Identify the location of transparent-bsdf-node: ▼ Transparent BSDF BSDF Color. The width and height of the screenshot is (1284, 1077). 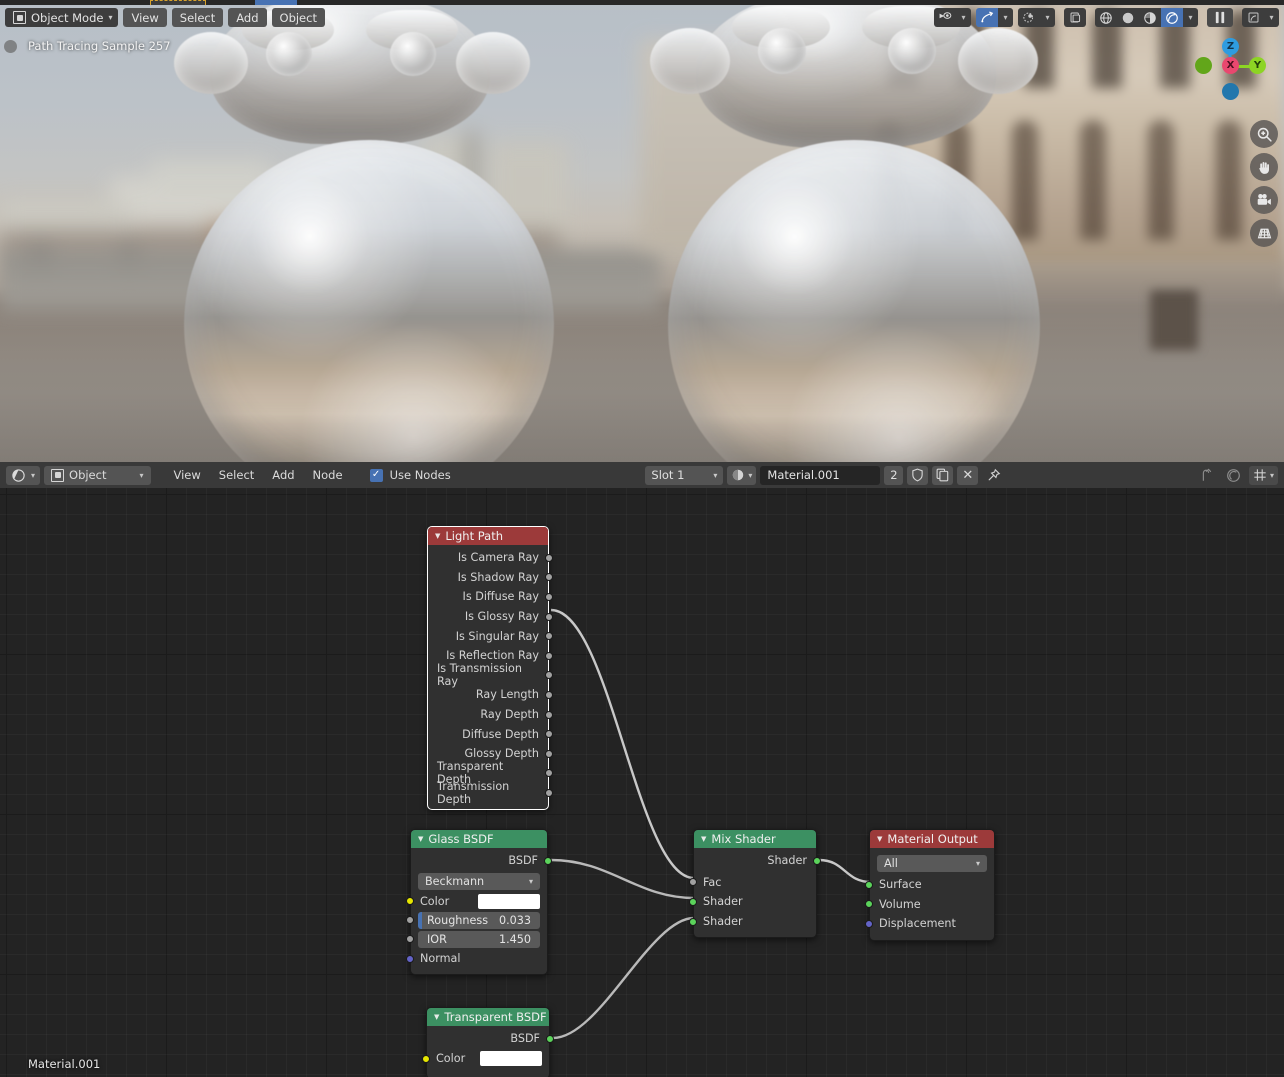
(488, 1042).